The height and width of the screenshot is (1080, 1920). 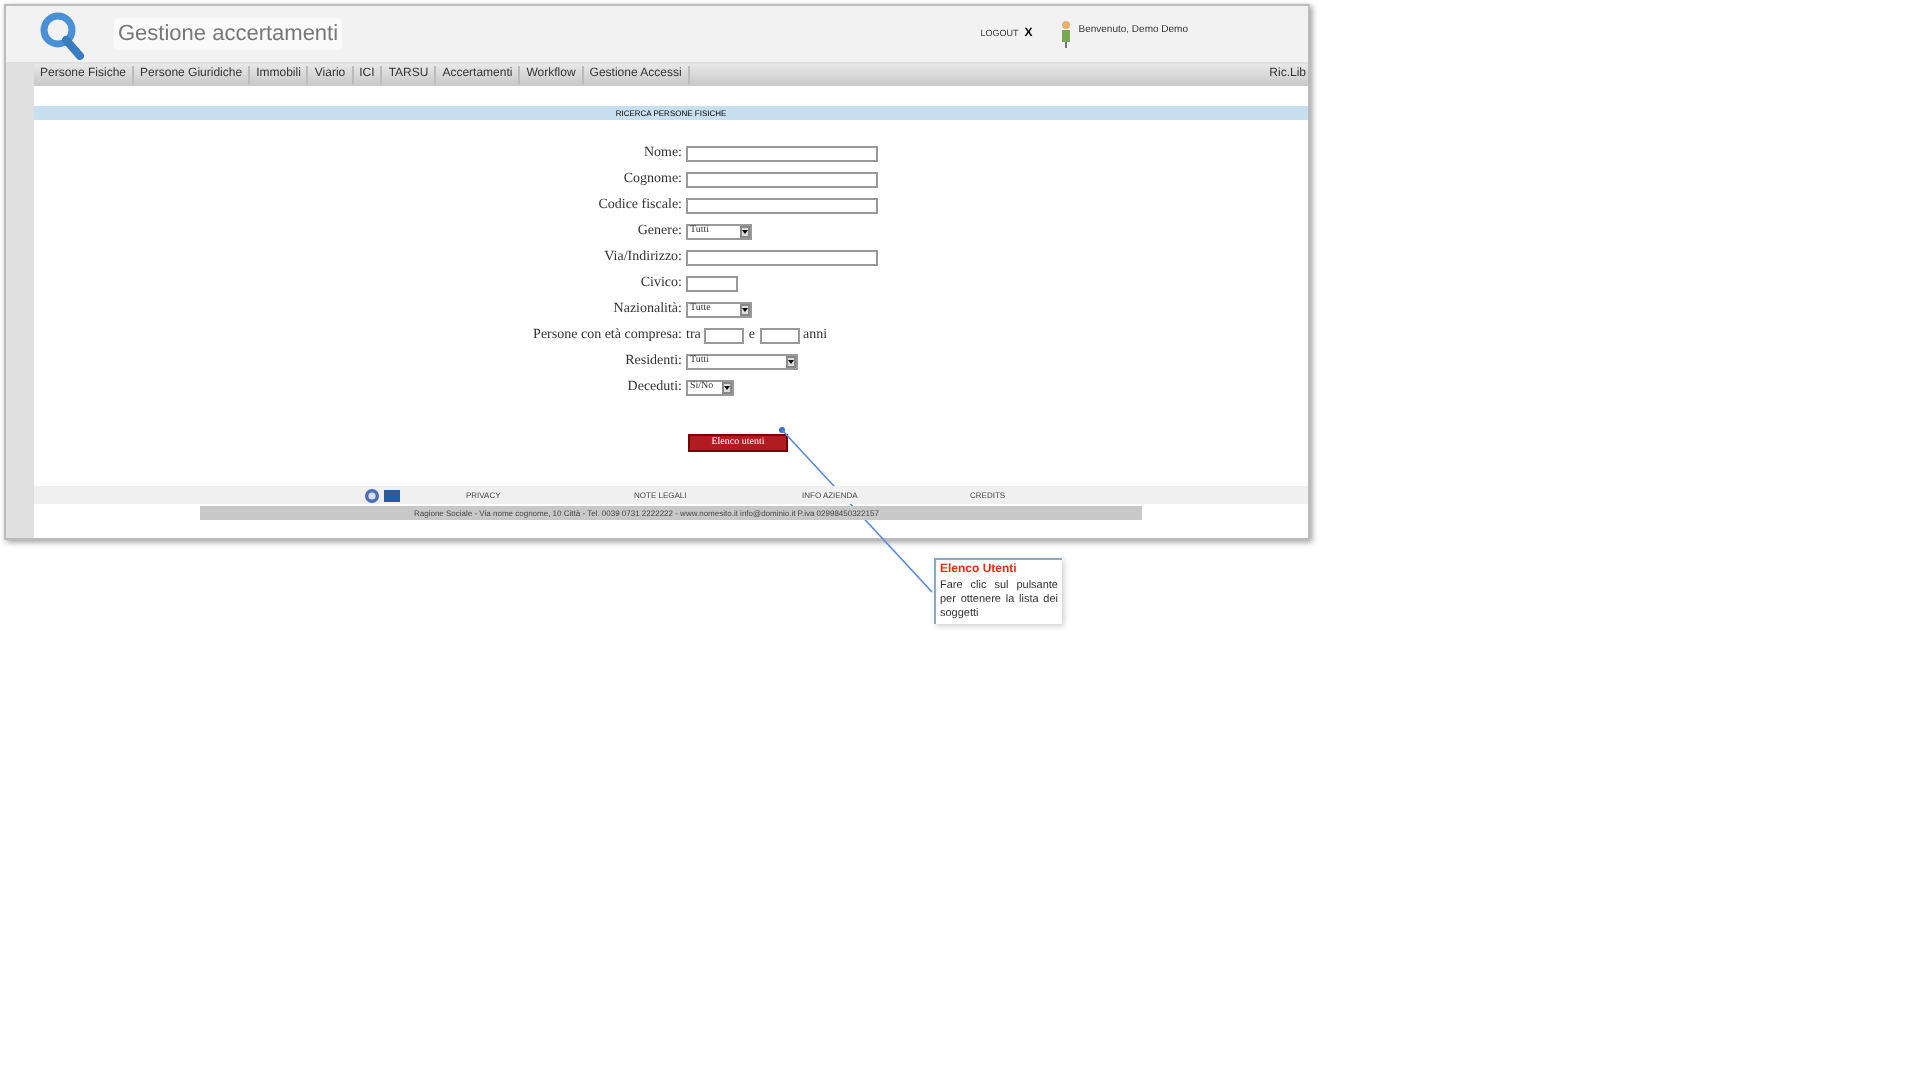 I want to click on age-from-field, so click(x=724, y=335).